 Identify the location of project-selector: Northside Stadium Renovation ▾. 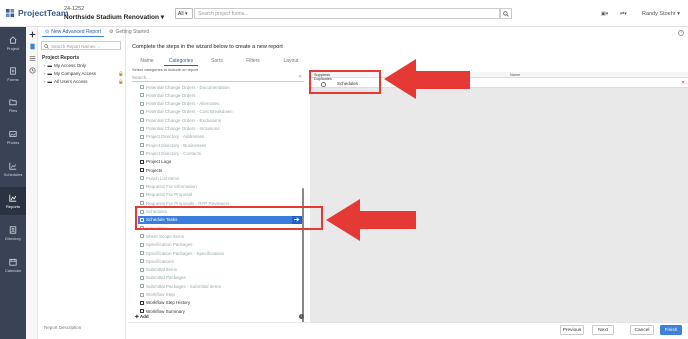
(114, 17).